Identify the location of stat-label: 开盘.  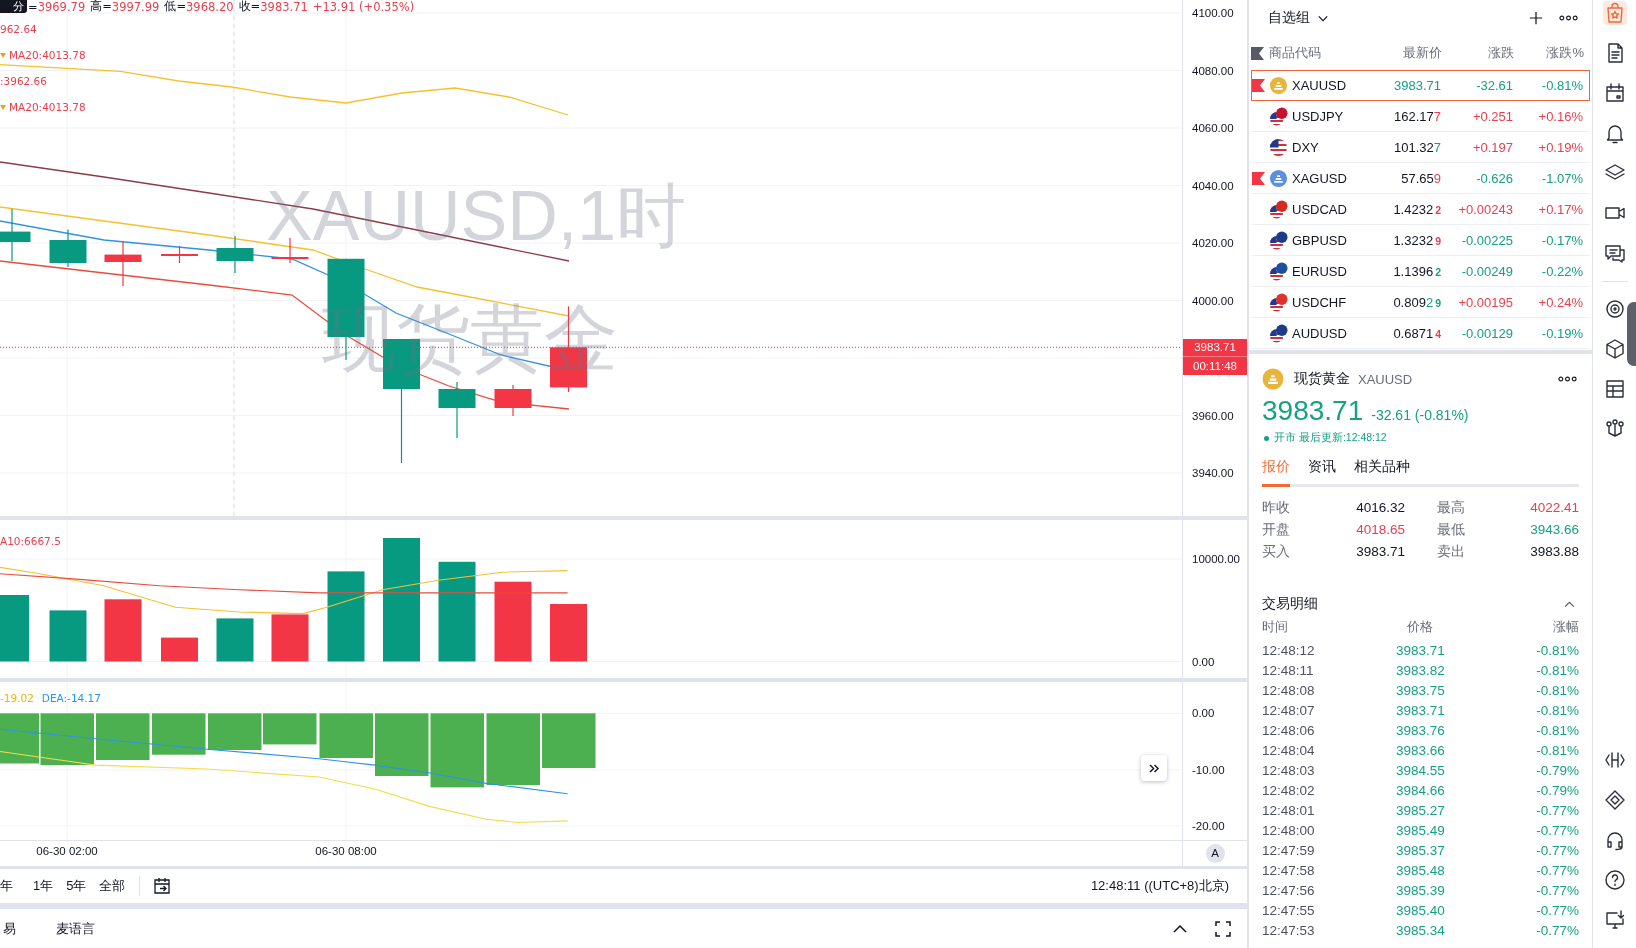
(1276, 530).